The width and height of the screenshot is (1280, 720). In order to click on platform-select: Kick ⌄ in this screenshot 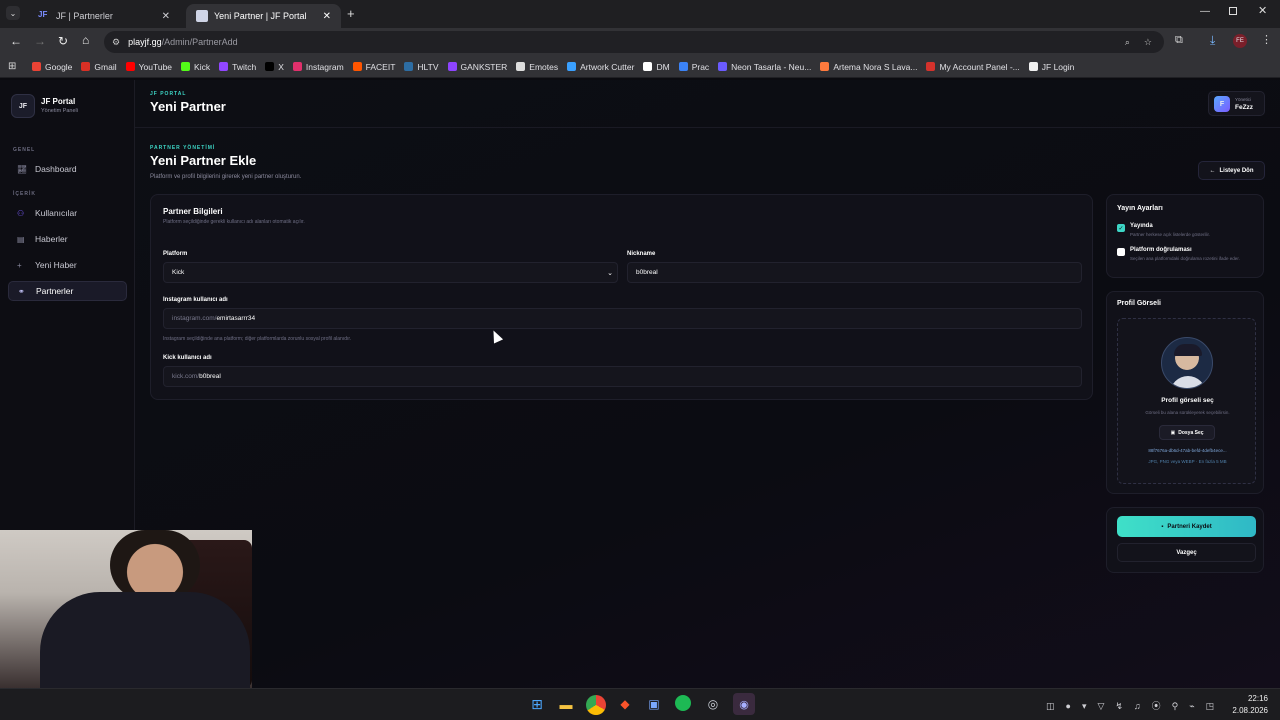, I will do `click(390, 272)`.